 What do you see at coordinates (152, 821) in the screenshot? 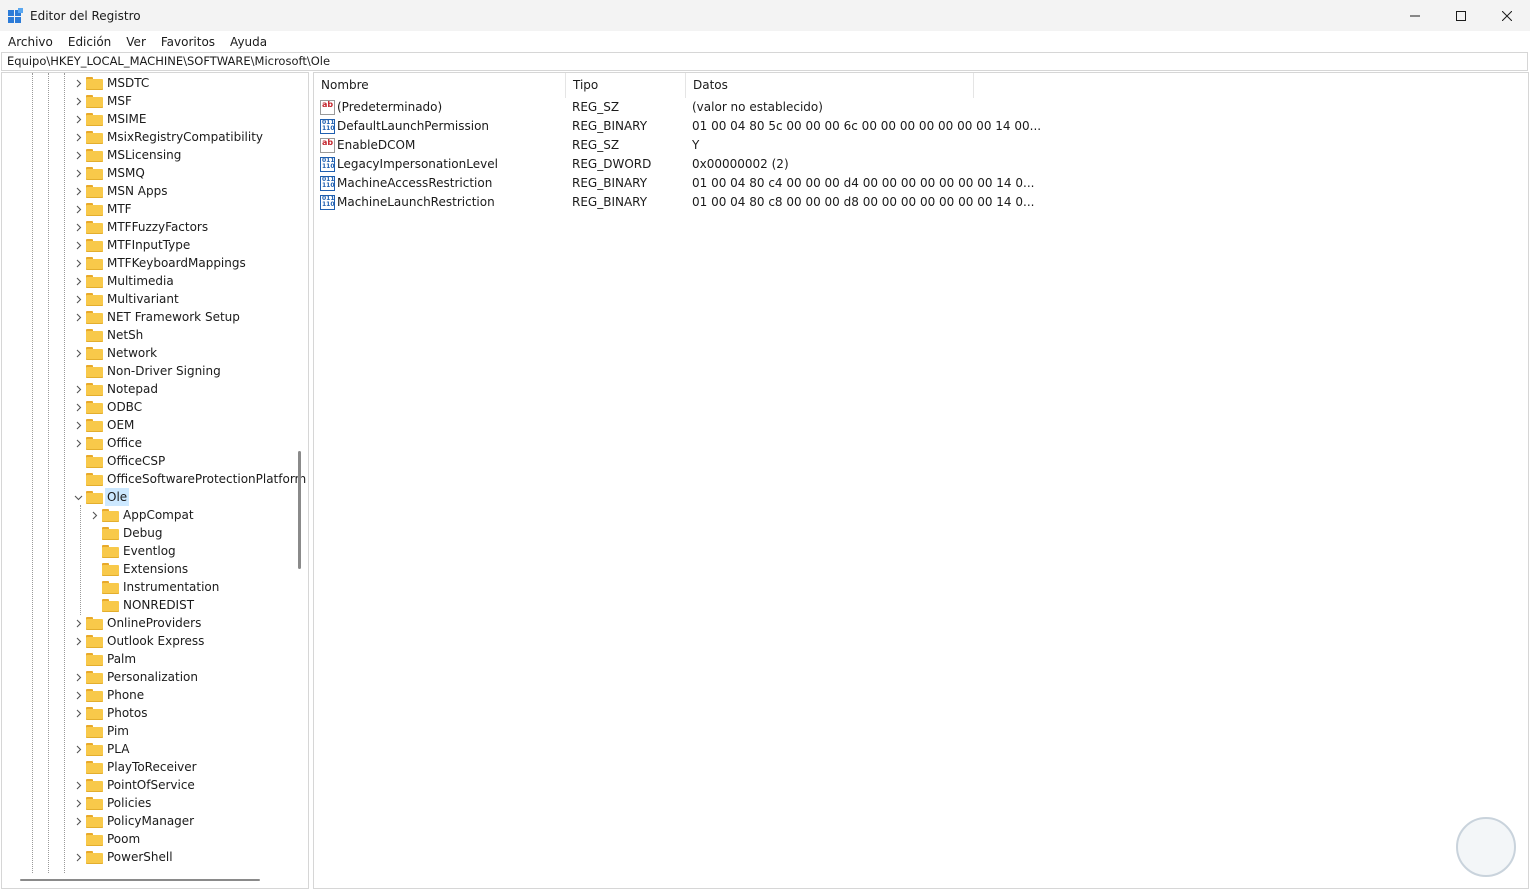
I see `tree-item: PolicyManager` at bounding box center [152, 821].